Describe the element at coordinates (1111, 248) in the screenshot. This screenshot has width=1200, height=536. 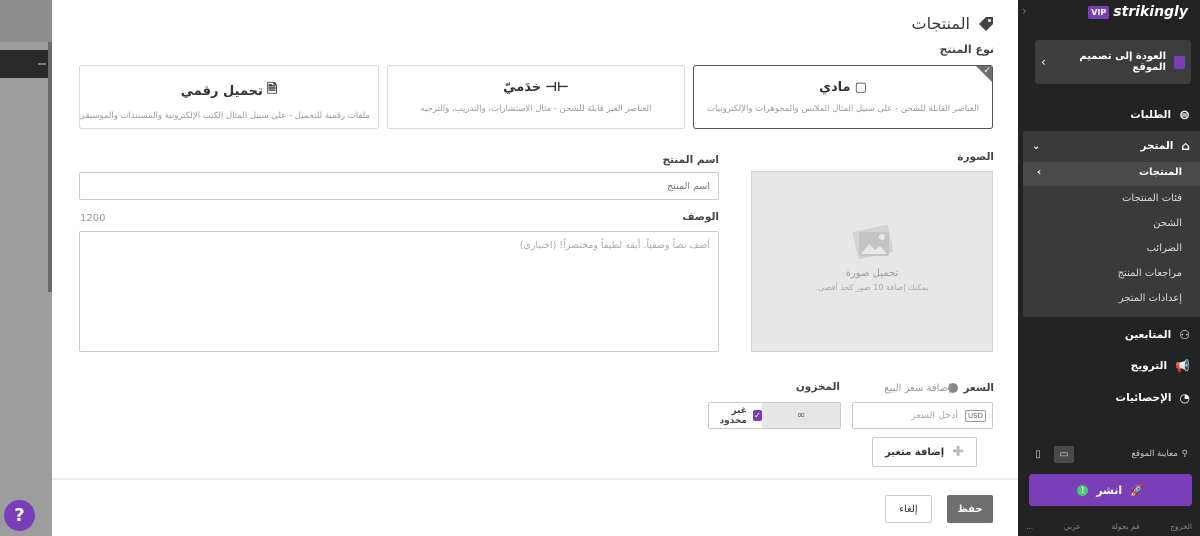
I see `sidebar-item-taxes: الضرائب` at that location.